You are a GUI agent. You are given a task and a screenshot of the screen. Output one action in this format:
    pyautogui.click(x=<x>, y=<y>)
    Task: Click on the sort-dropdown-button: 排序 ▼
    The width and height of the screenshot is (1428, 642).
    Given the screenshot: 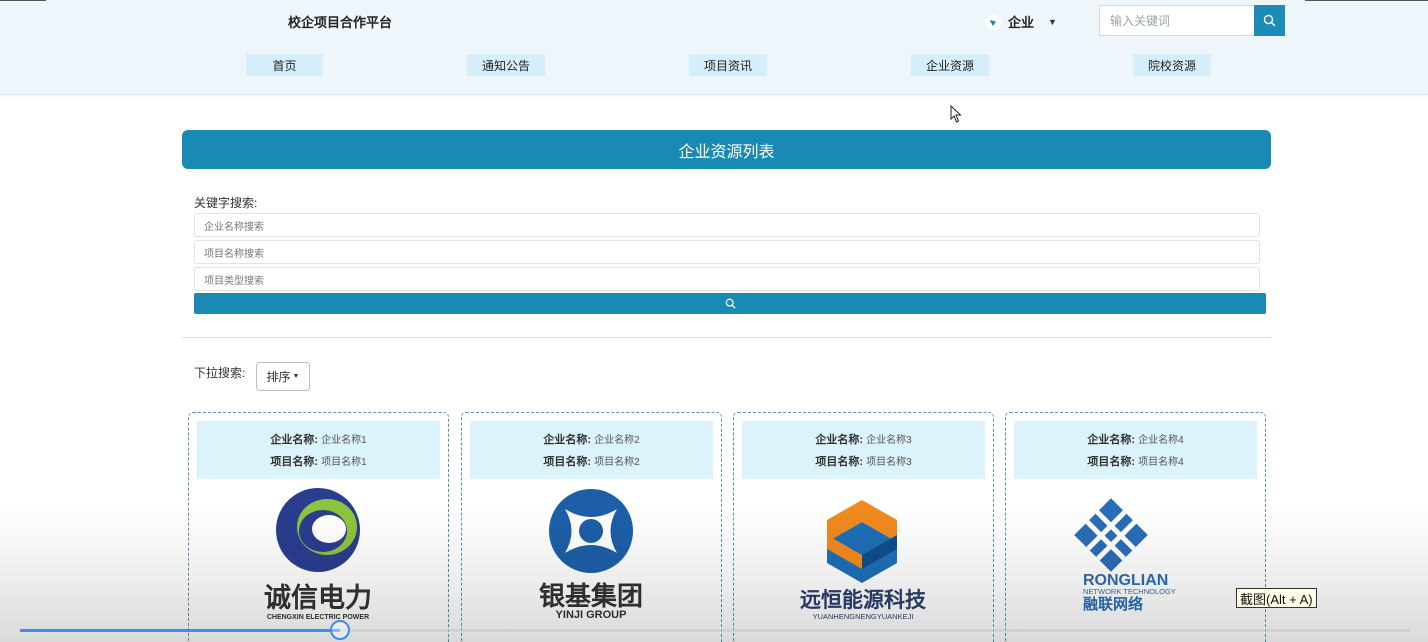 What is the action you would take?
    pyautogui.click(x=283, y=376)
    